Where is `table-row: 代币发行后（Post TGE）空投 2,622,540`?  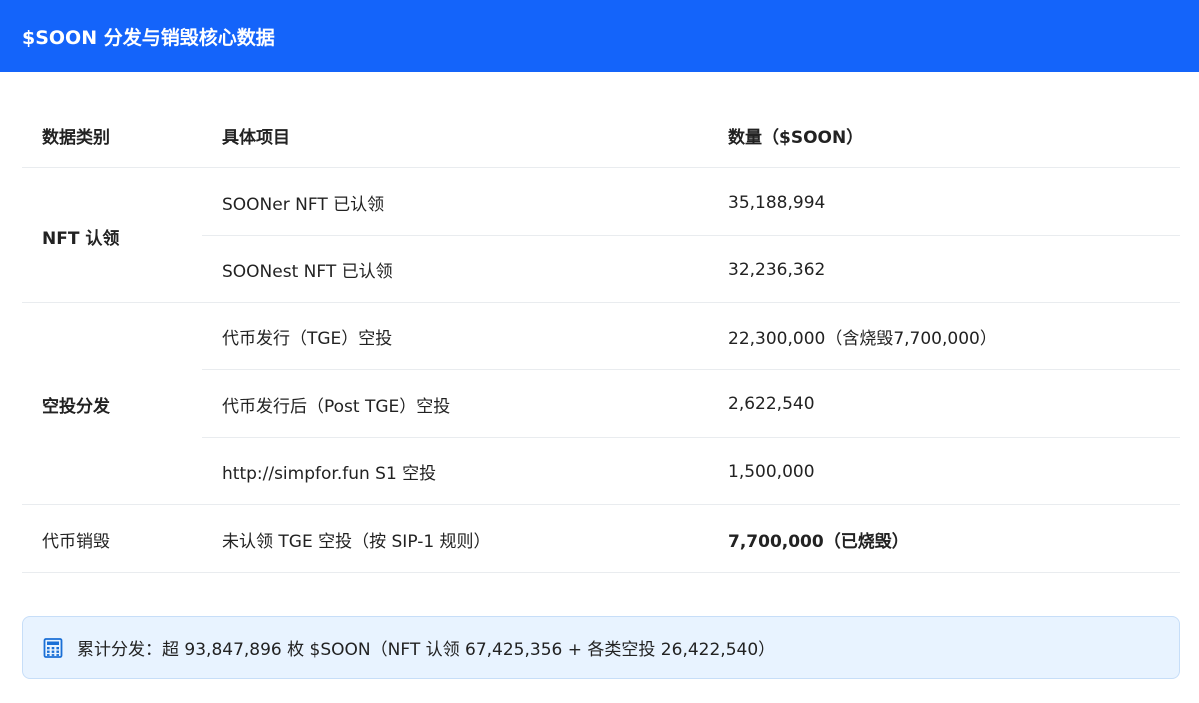 table-row: 代币发行后（Post TGE）空投 2,622,540 is located at coordinates (601, 404).